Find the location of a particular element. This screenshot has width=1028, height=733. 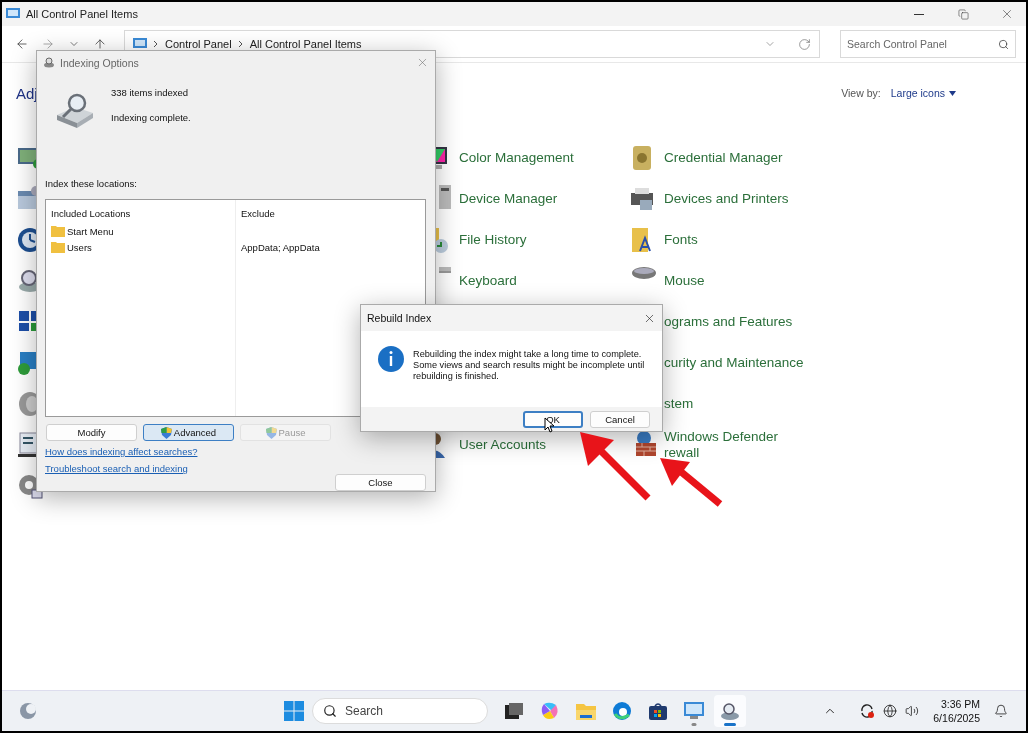

browser-icon is located at coordinates (622, 711).